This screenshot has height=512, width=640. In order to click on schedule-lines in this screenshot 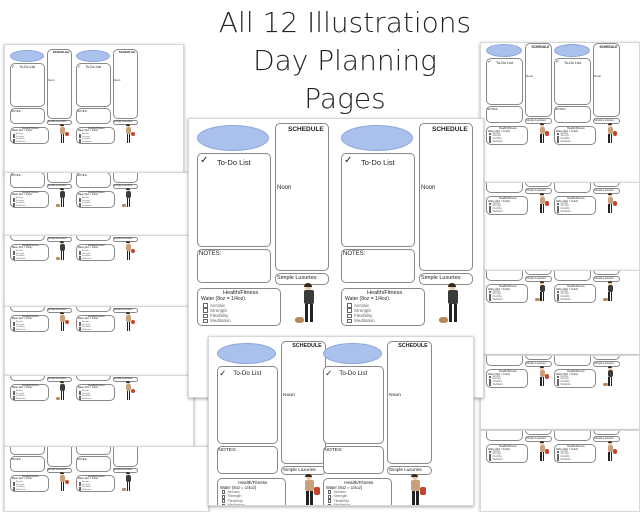, I will do `click(538, 80)`.